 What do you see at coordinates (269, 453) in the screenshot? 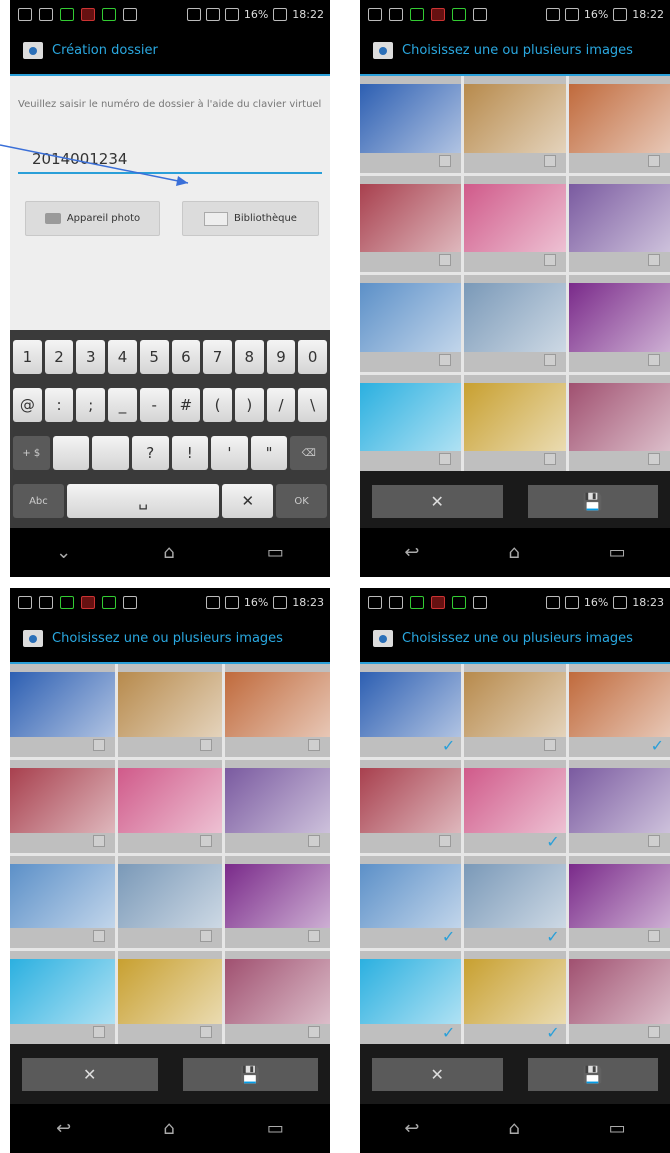
I see `keyboard-key: "` at bounding box center [269, 453].